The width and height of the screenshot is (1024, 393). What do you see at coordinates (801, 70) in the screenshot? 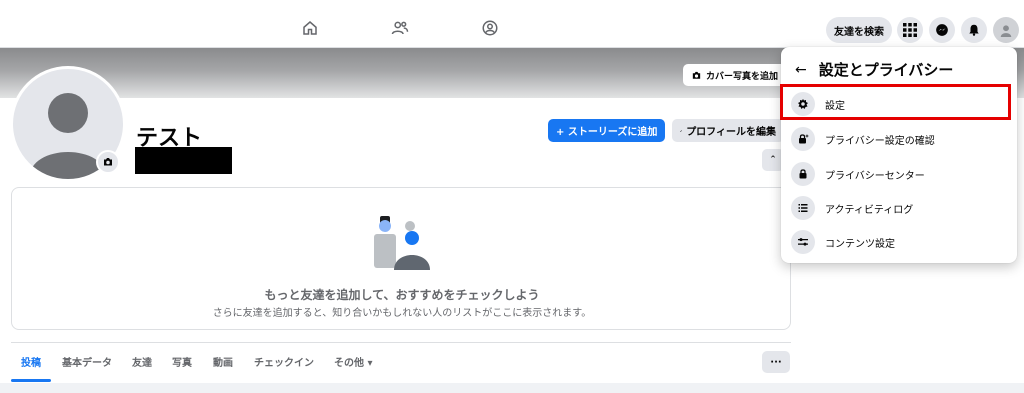
I see `back-arrow-icon: ←` at bounding box center [801, 70].